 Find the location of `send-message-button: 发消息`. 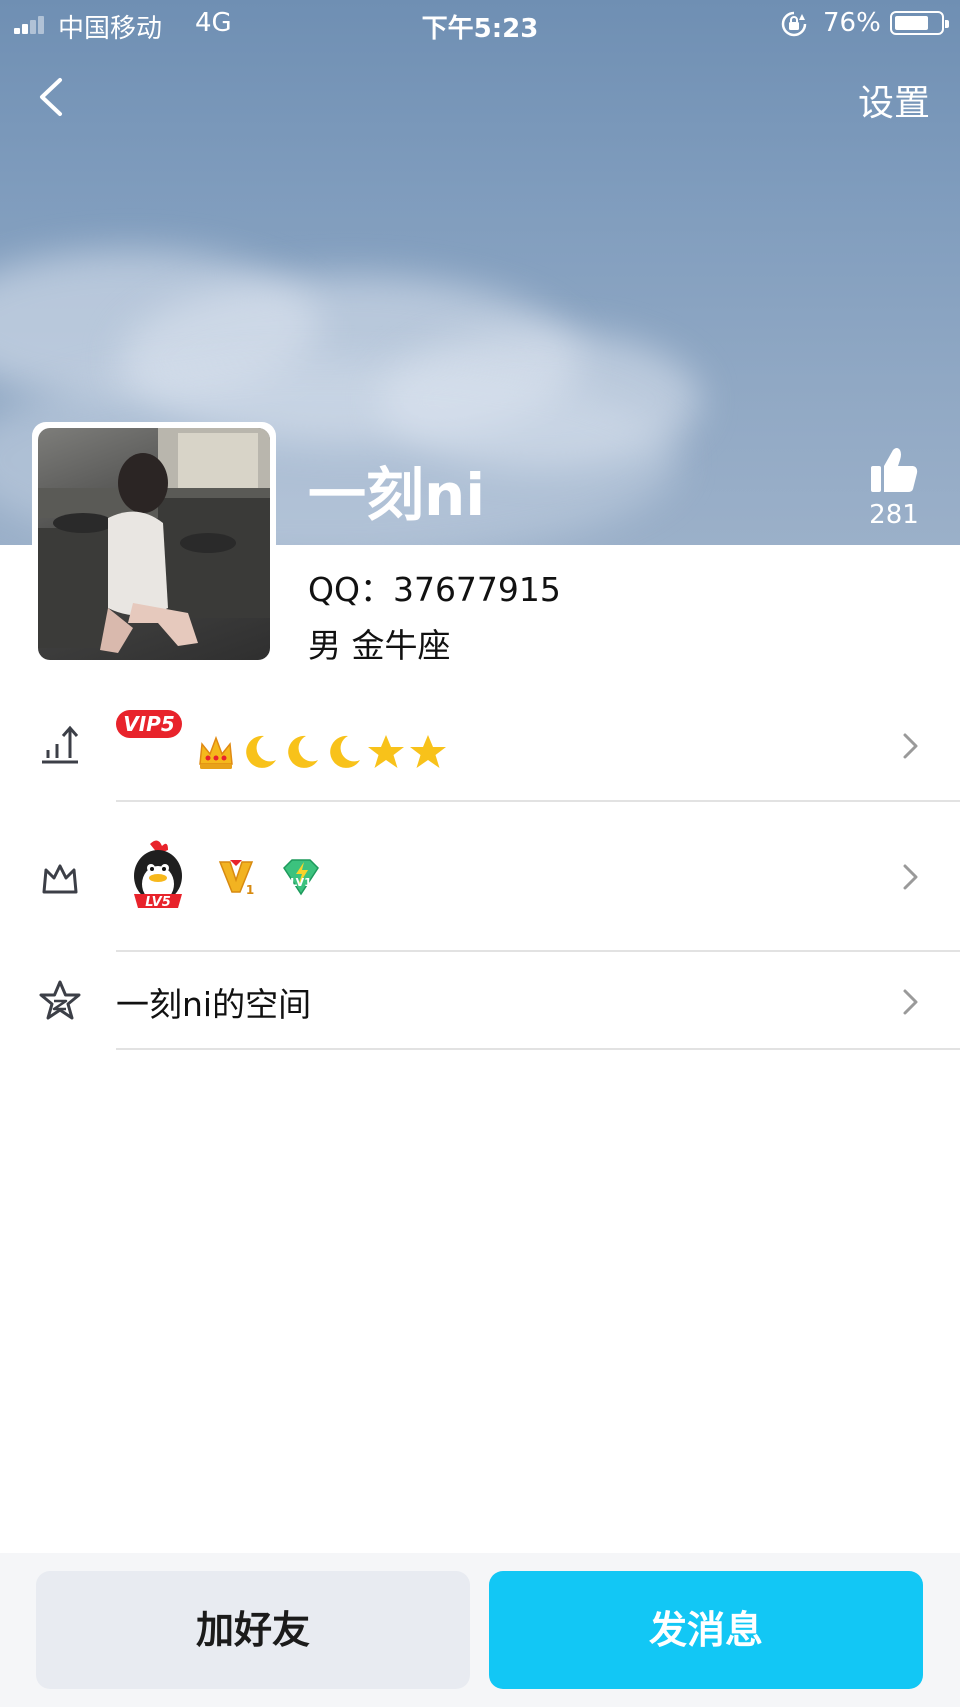

send-message-button: 发消息 is located at coordinates (706, 1630).